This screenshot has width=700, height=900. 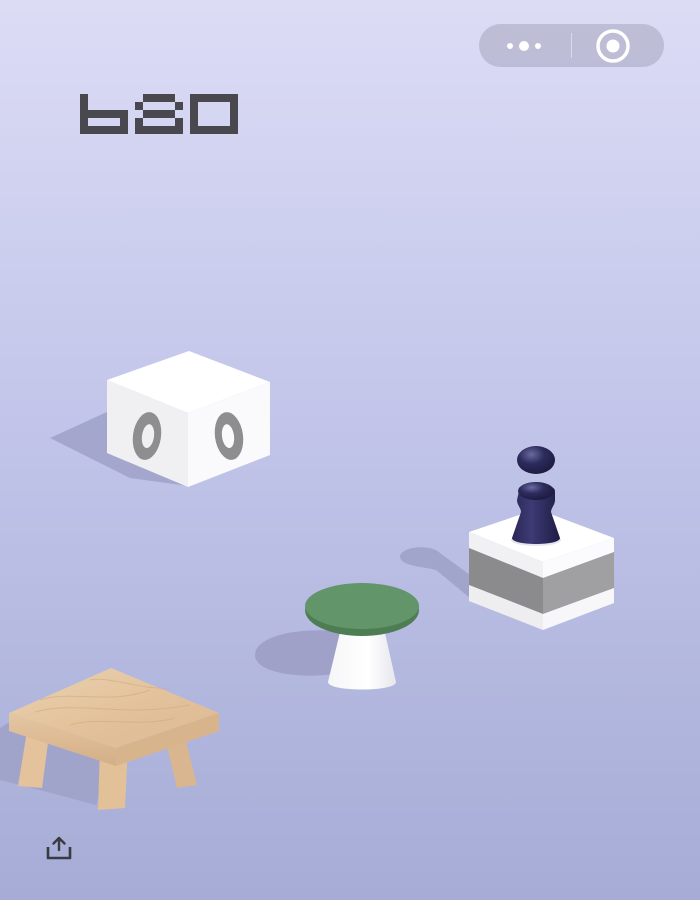 I want to click on player-shadow, so click(x=435, y=572).